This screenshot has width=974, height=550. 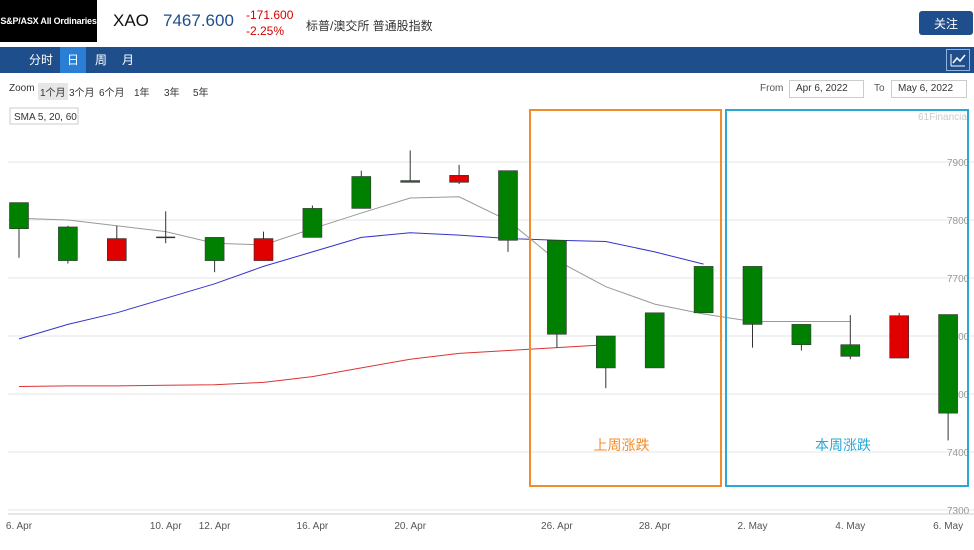 What do you see at coordinates (198, 20) in the screenshot?
I see `price: 7467.600` at bounding box center [198, 20].